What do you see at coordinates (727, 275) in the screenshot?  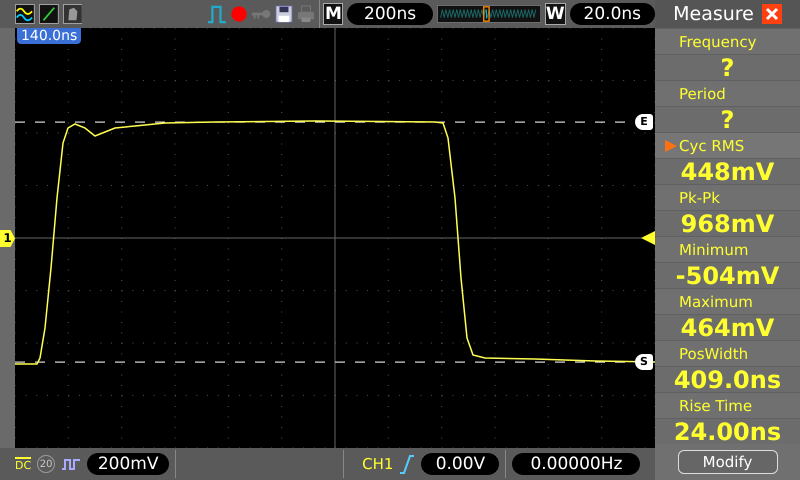 I see `measurement-value: -504mV` at bounding box center [727, 275].